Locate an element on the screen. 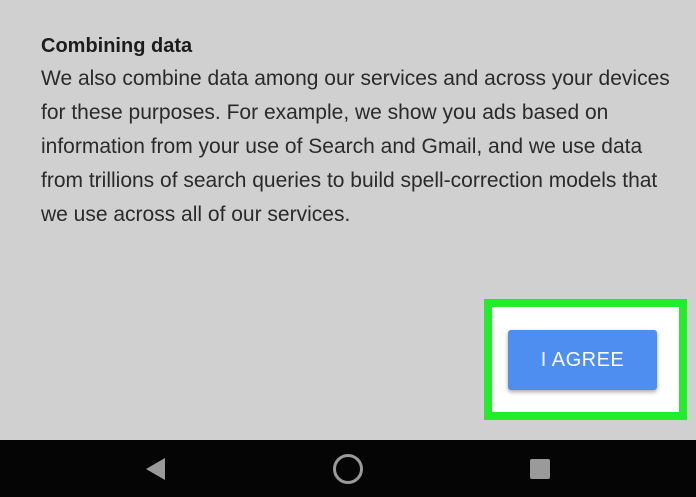 The width and height of the screenshot is (696, 497). back-button is located at coordinates (155, 468).